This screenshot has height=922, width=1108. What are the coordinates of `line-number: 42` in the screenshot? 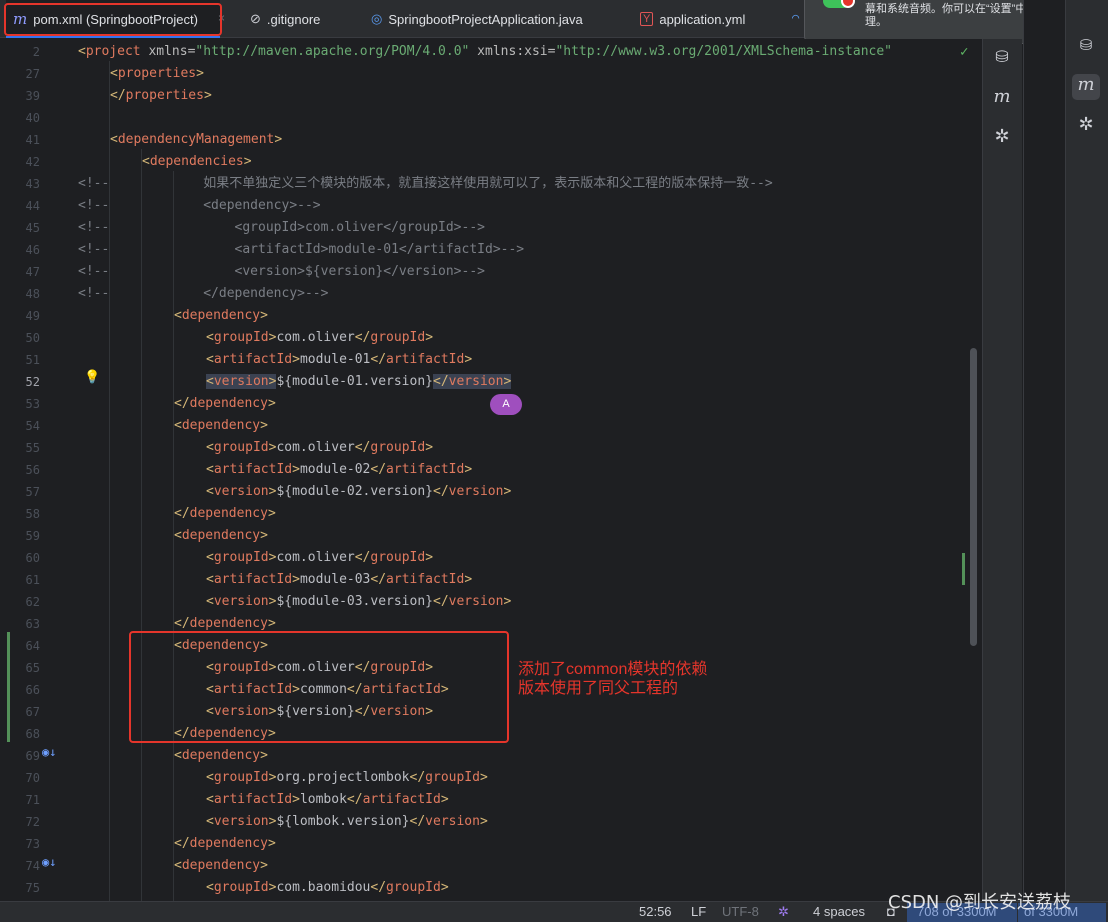 It's located at (32, 162).